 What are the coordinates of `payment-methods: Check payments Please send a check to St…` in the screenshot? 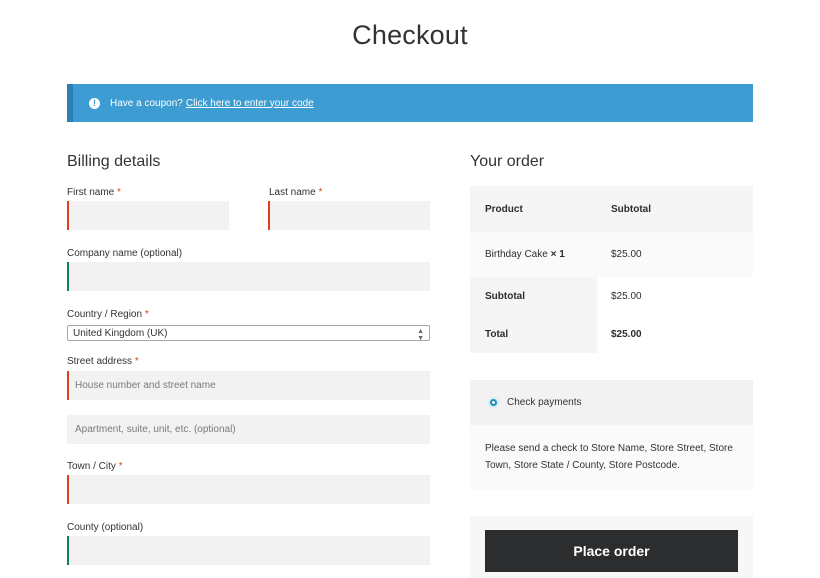 It's located at (611, 434).